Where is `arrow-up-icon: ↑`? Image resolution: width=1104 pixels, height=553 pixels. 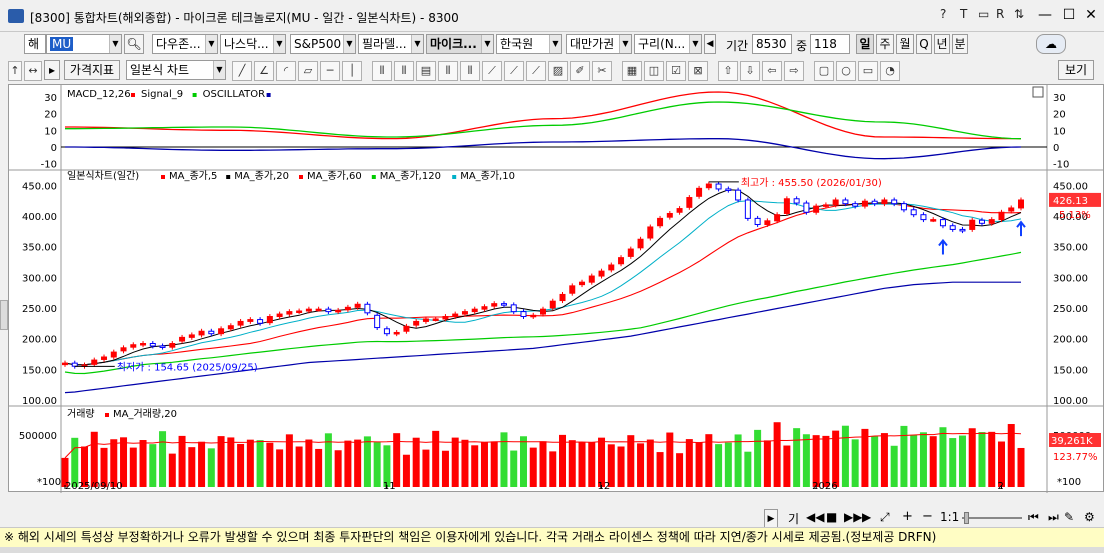
arrow-up-icon: ↑ is located at coordinates (15, 71).